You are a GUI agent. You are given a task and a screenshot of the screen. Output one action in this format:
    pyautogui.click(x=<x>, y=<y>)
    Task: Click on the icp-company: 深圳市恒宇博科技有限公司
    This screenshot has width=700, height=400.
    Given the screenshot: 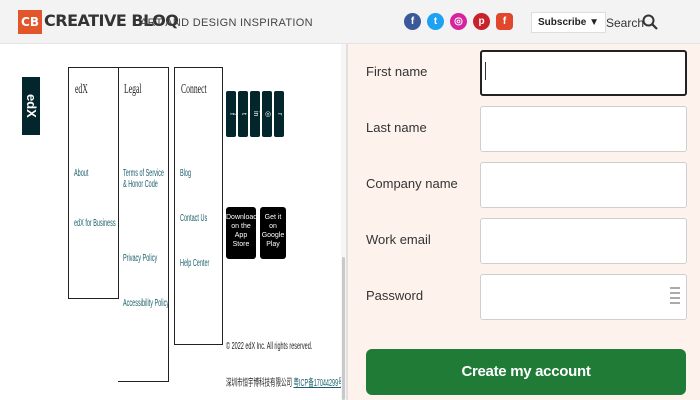 What is the action you would take?
    pyautogui.click(x=259, y=383)
    